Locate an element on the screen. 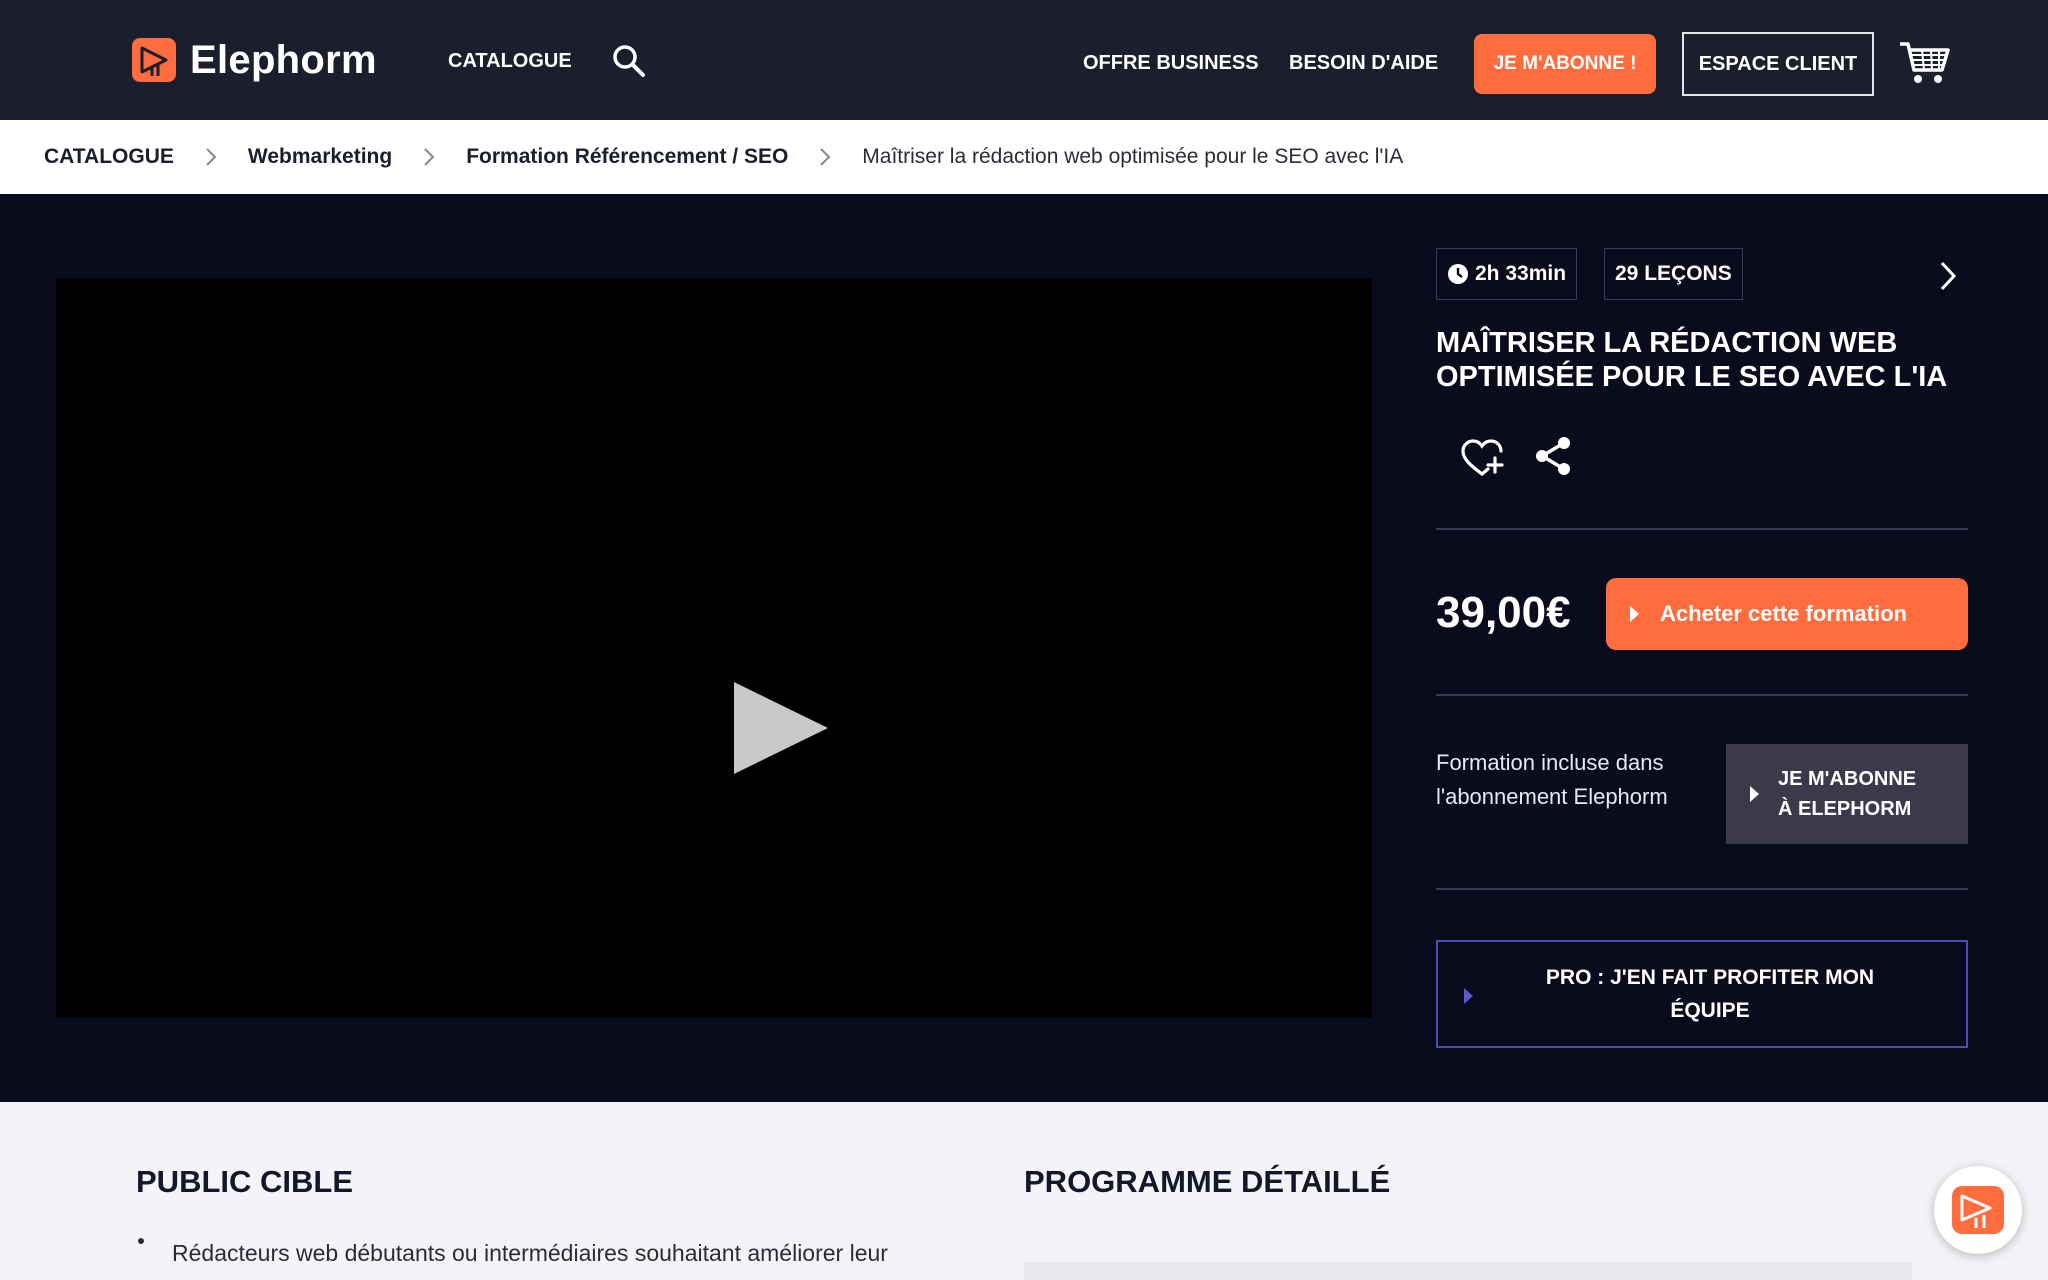 The image size is (2048, 1280). chat-button is located at coordinates (1978, 1210).